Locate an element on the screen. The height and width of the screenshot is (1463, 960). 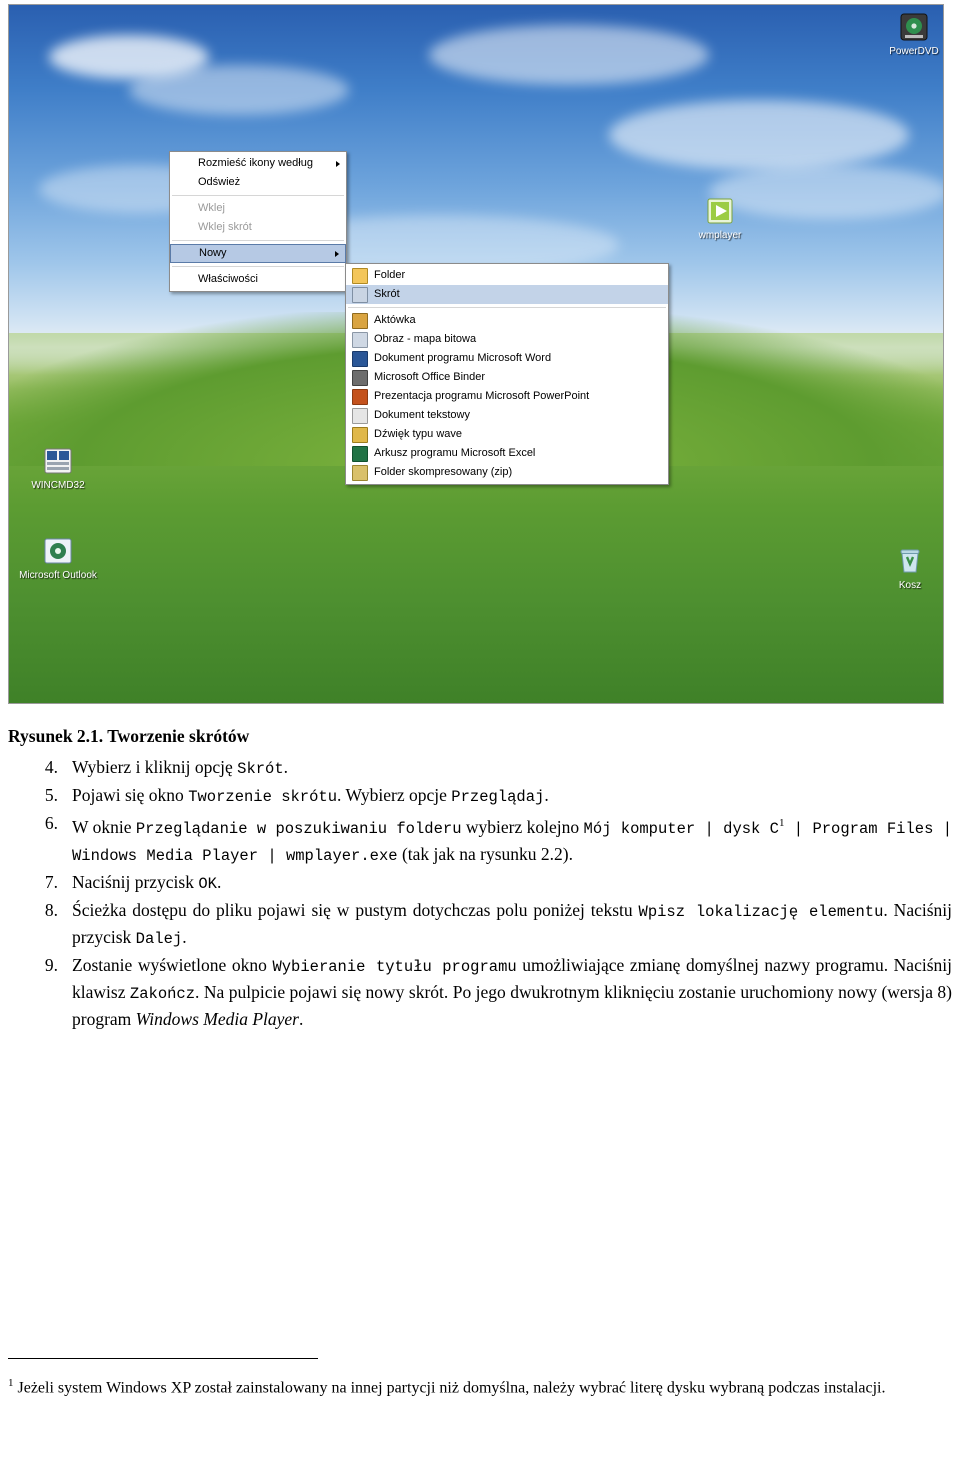
menu-item-label: Wklej skrót is located at coordinates (225, 227).